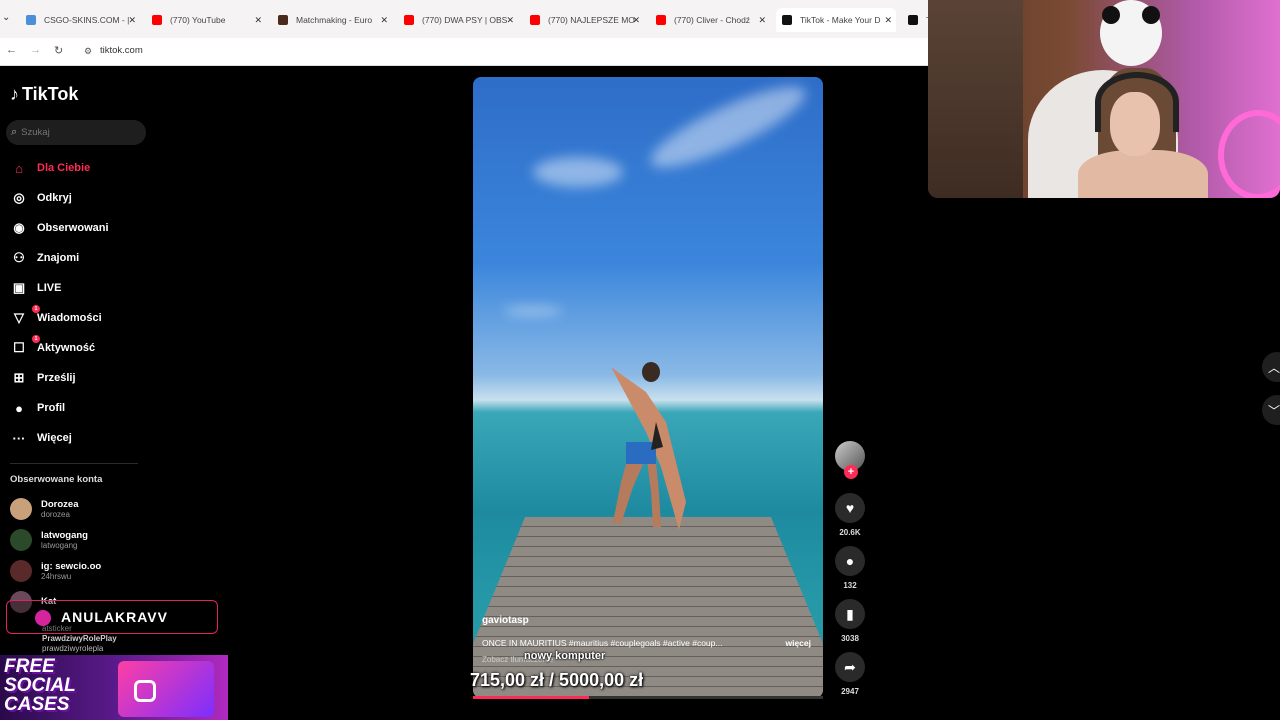  I want to click on sidebar-item-label: Aktywność, so click(66, 348).